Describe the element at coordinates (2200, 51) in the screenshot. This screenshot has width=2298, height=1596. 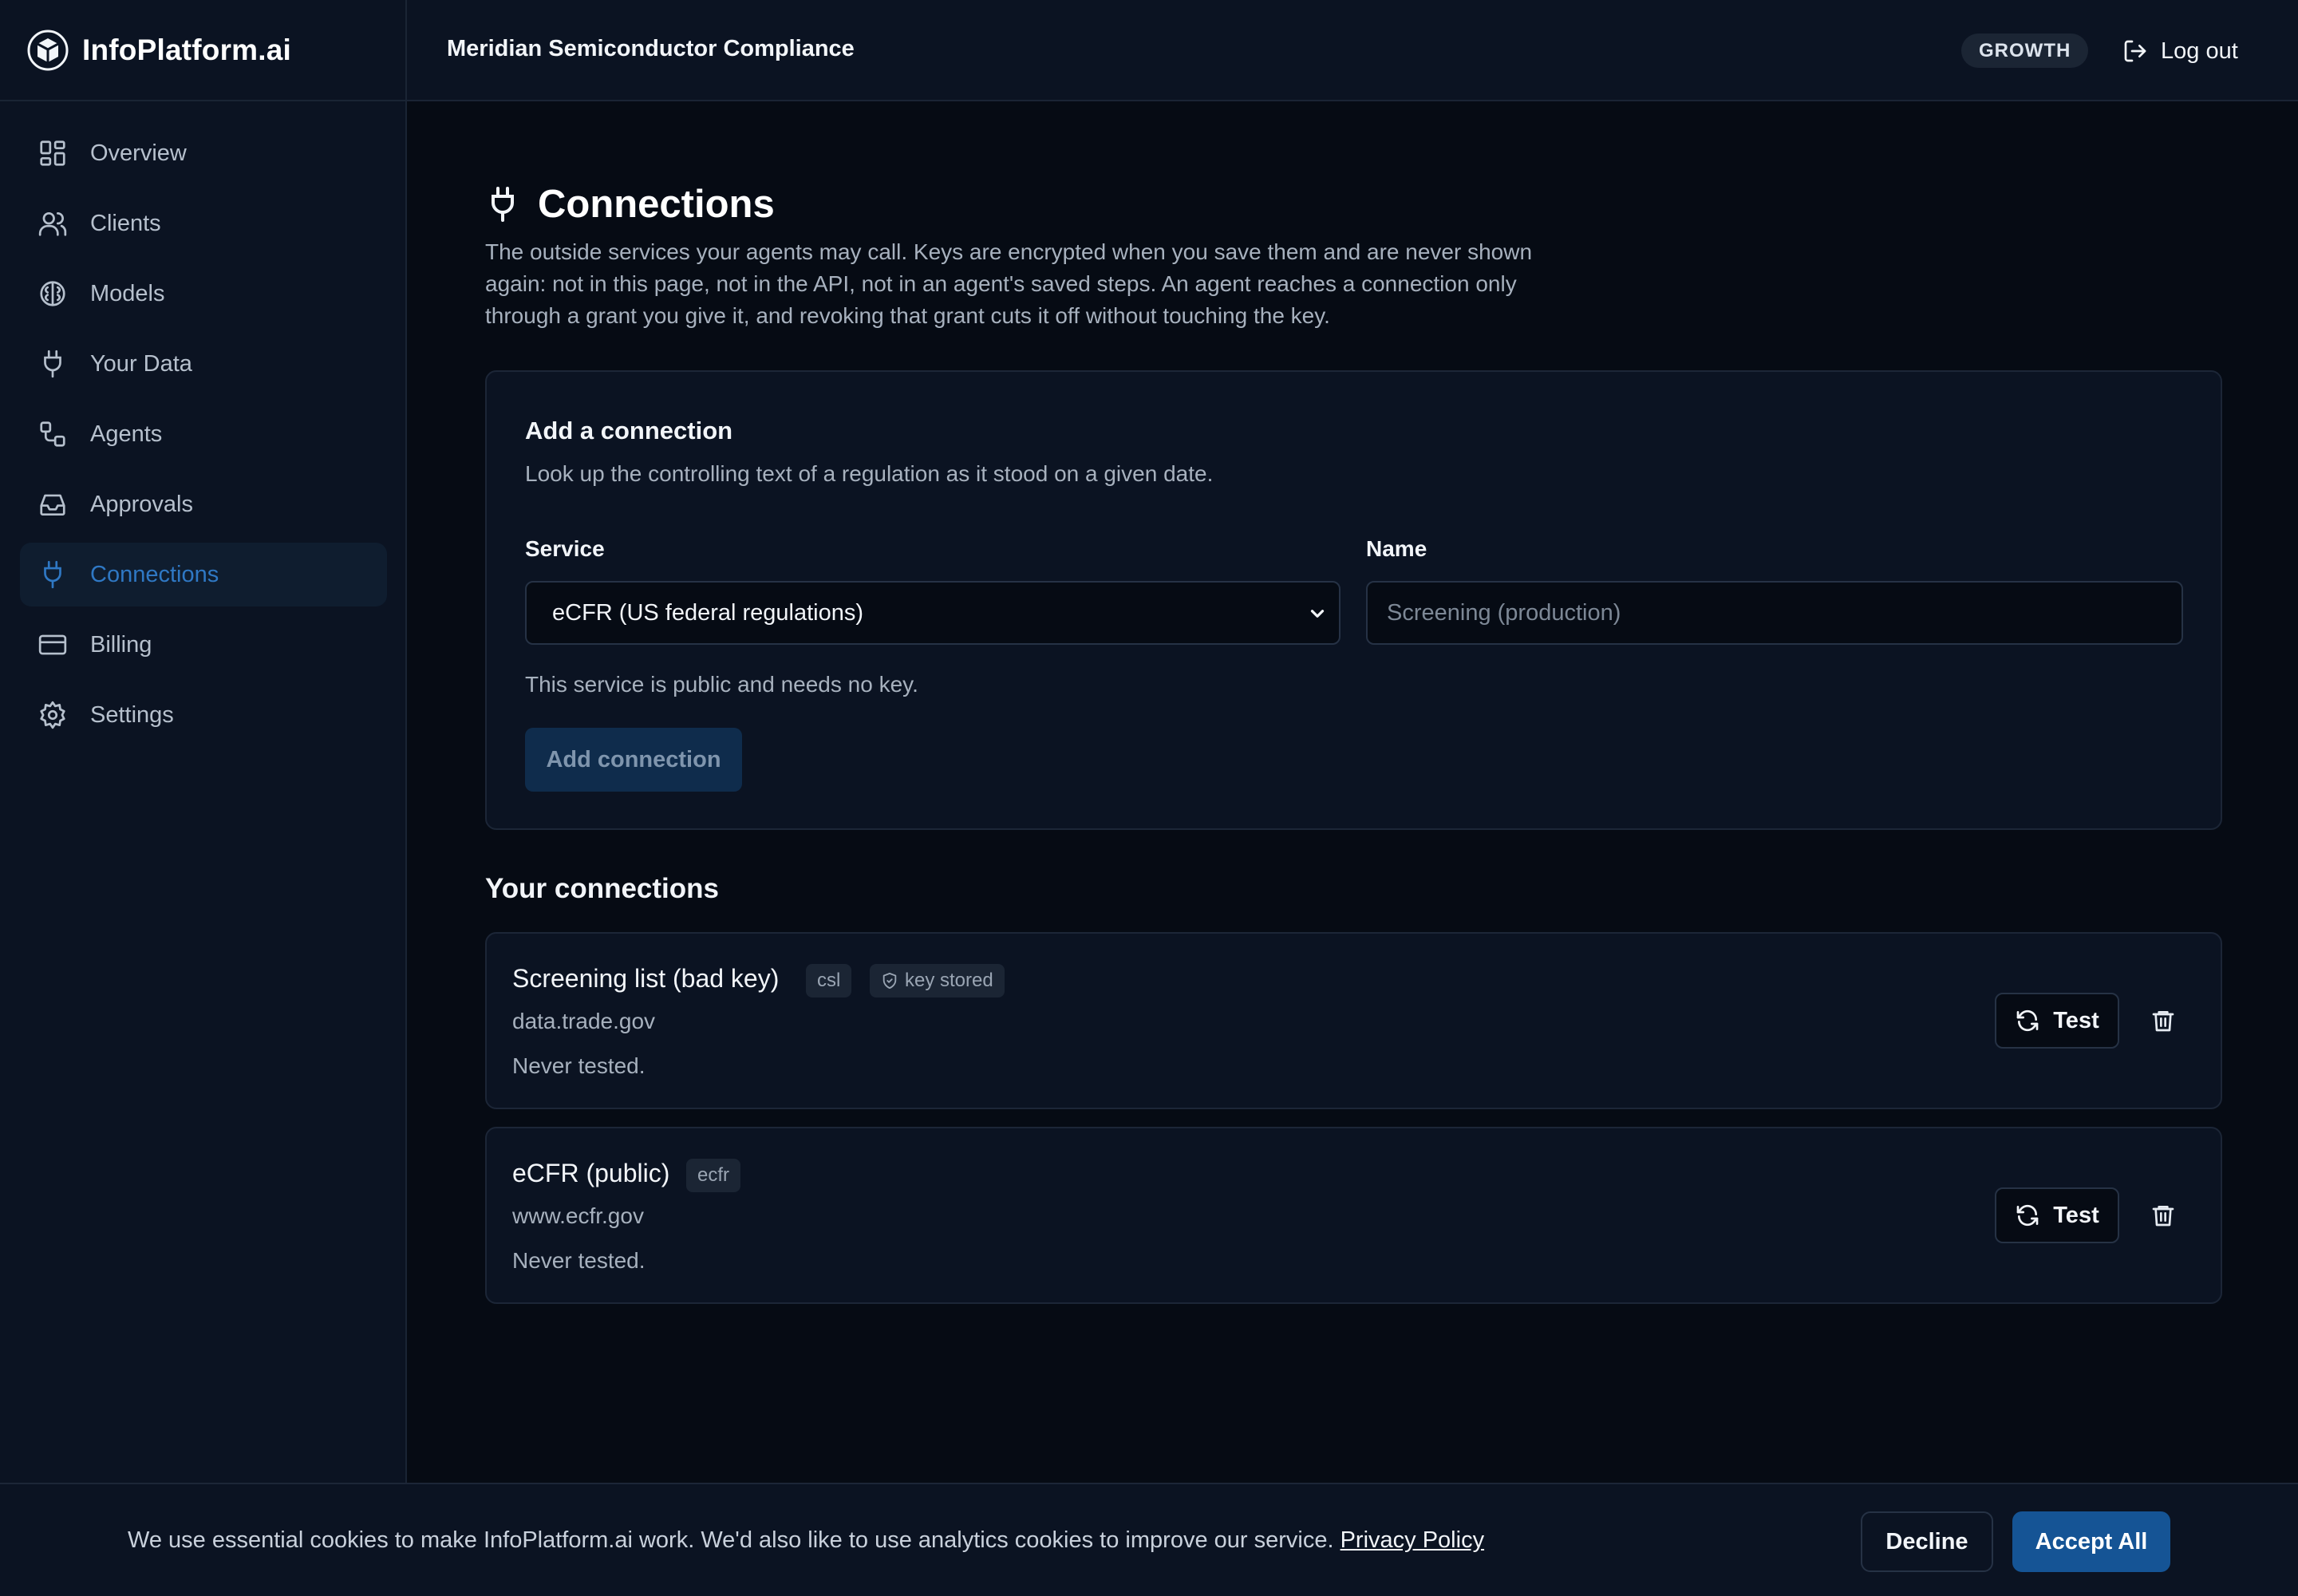
I see `logout-label: Log out` at that location.